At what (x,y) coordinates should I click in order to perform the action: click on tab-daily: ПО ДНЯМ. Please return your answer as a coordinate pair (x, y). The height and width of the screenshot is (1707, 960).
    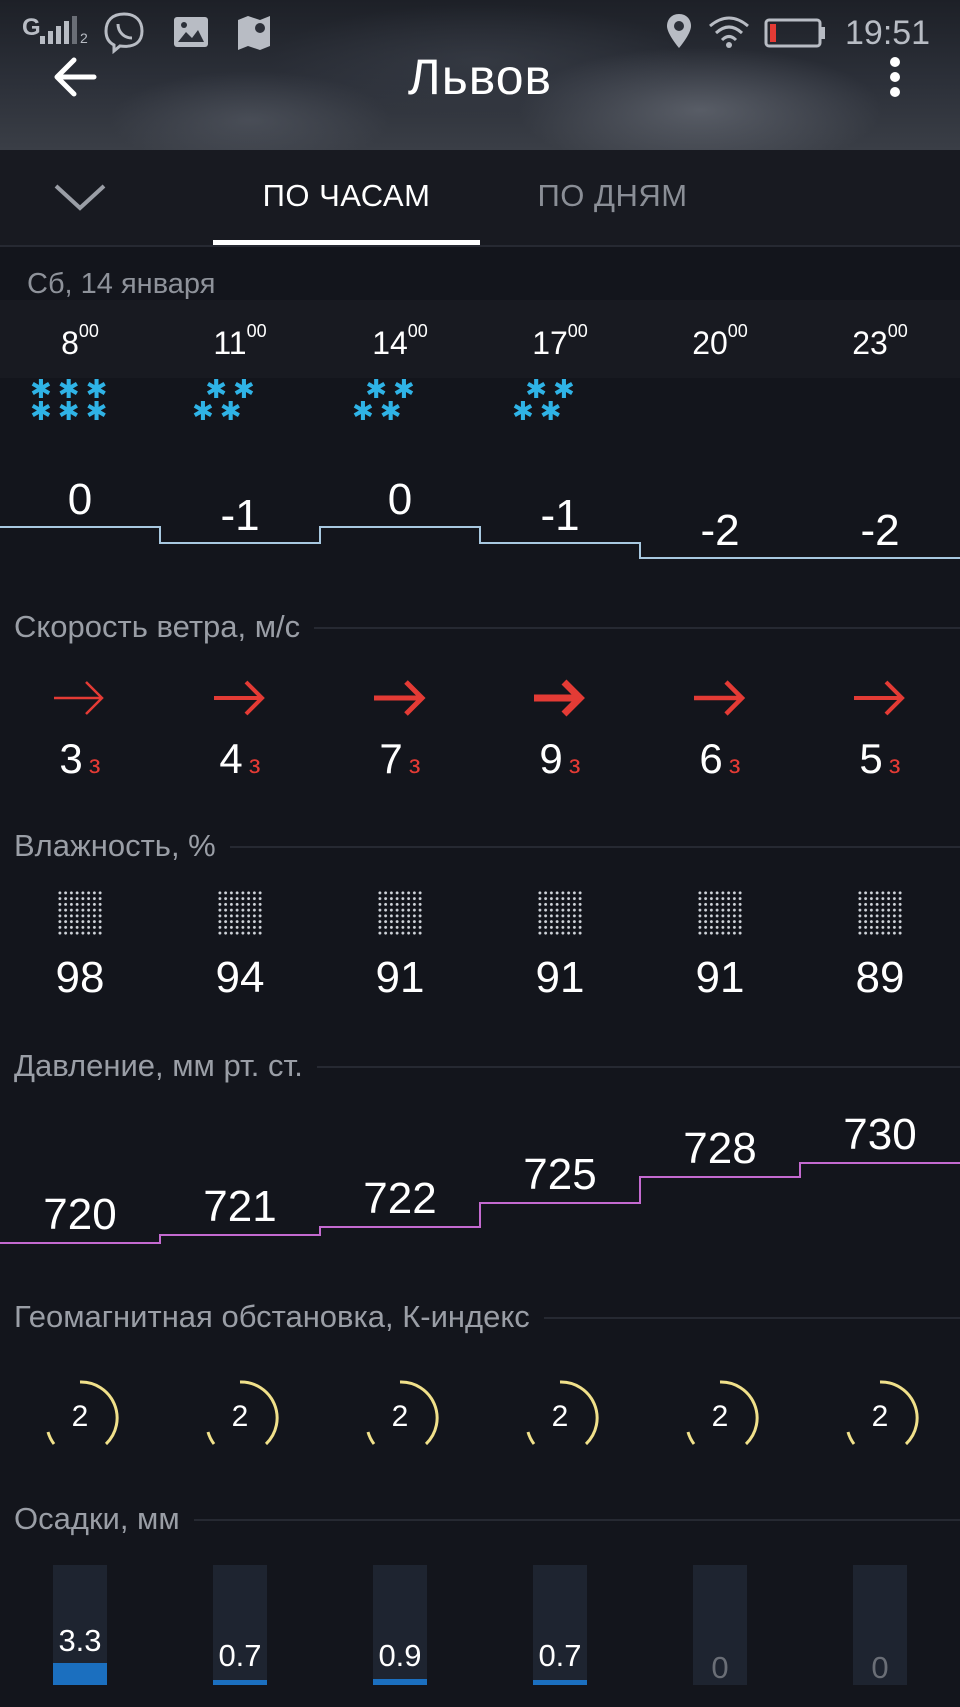
    Looking at the image, I should click on (612, 196).